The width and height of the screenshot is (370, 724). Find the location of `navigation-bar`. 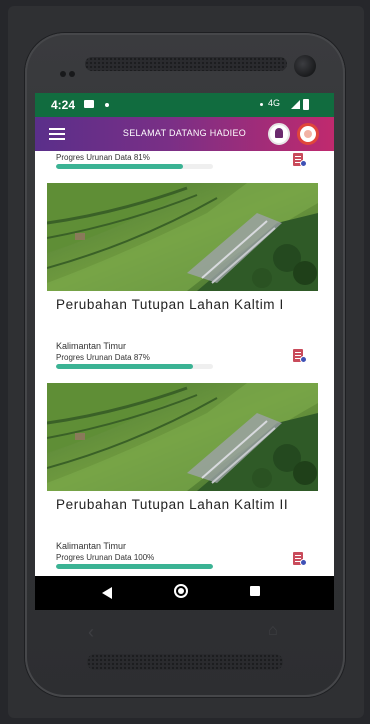

navigation-bar is located at coordinates (184, 593).